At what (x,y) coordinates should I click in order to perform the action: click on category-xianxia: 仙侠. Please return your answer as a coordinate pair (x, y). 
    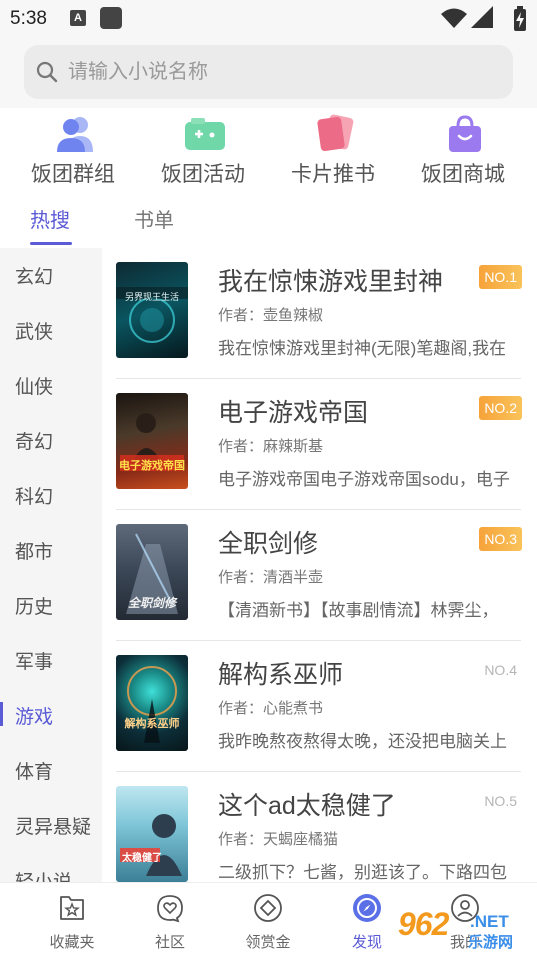
    Looking at the image, I should click on (51, 384).